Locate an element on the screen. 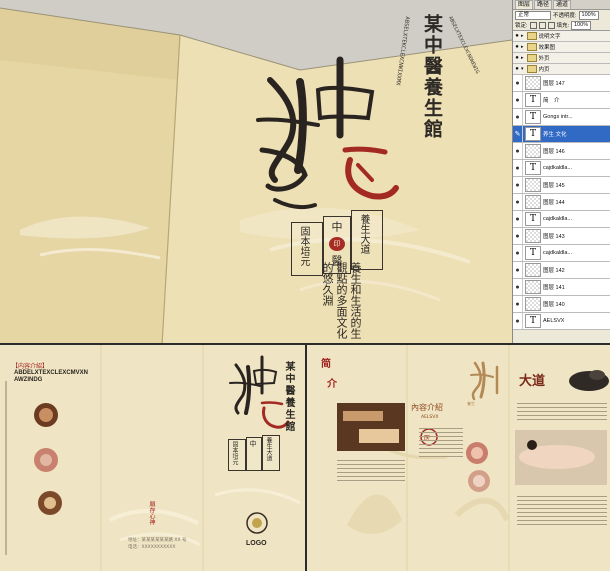 The image size is (610, 571). mockup-body-text: 養生和生活的生觀點的多面文化的悠久淵 is located at coordinates (341, 300).